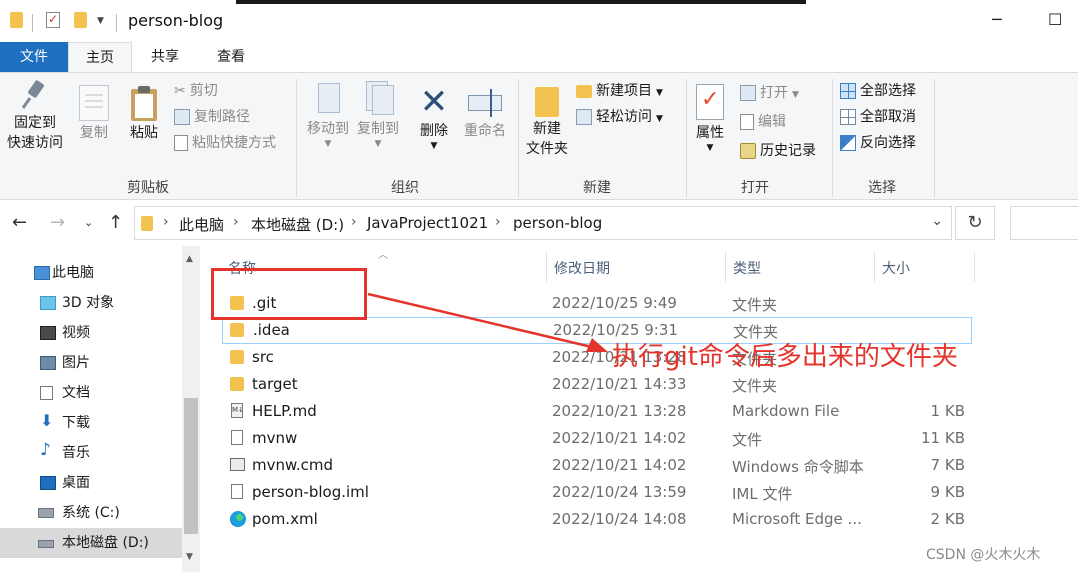  Describe the element at coordinates (983, 555) in the screenshot. I see `watermark: CSDN @火木火木` at that location.